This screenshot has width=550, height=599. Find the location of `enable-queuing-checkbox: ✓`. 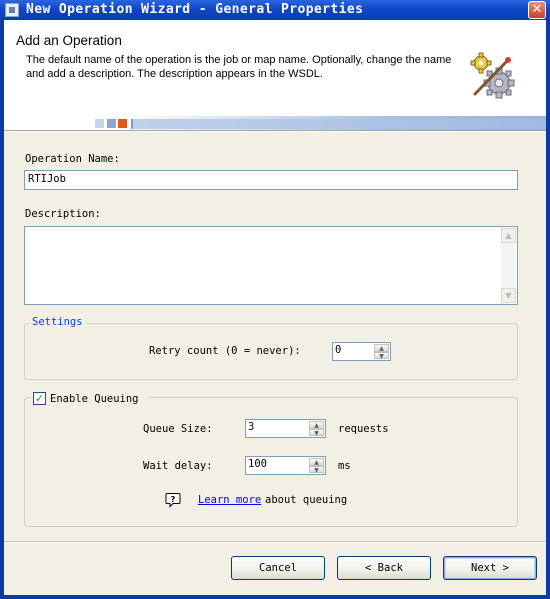

enable-queuing-checkbox: ✓ is located at coordinates (39, 398).